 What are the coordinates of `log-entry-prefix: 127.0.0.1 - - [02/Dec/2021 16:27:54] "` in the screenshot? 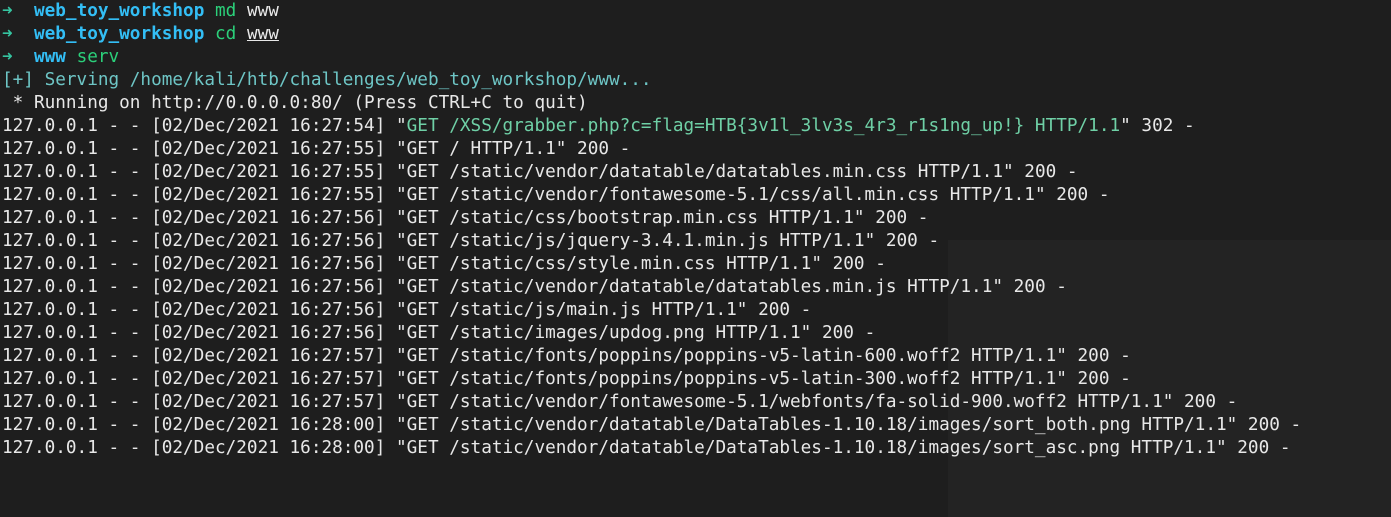 It's located at (204, 126).